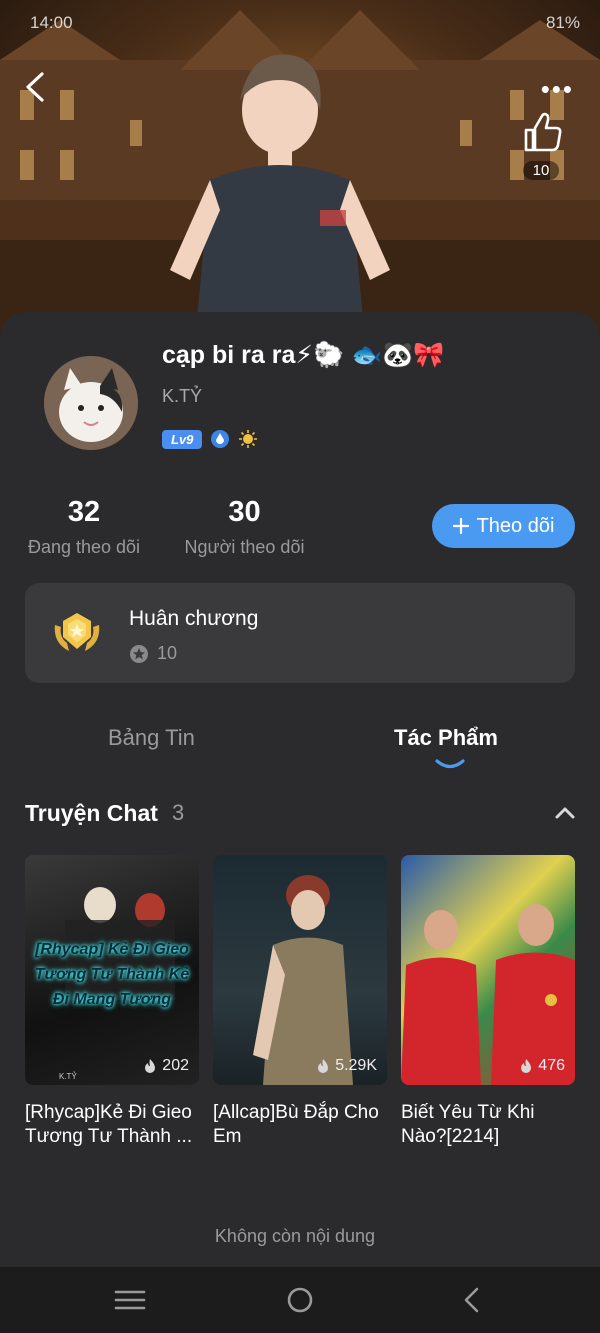  What do you see at coordinates (51, 22) in the screenshot?
I see `status-time: 14:00` at bounding box center [51, 22].